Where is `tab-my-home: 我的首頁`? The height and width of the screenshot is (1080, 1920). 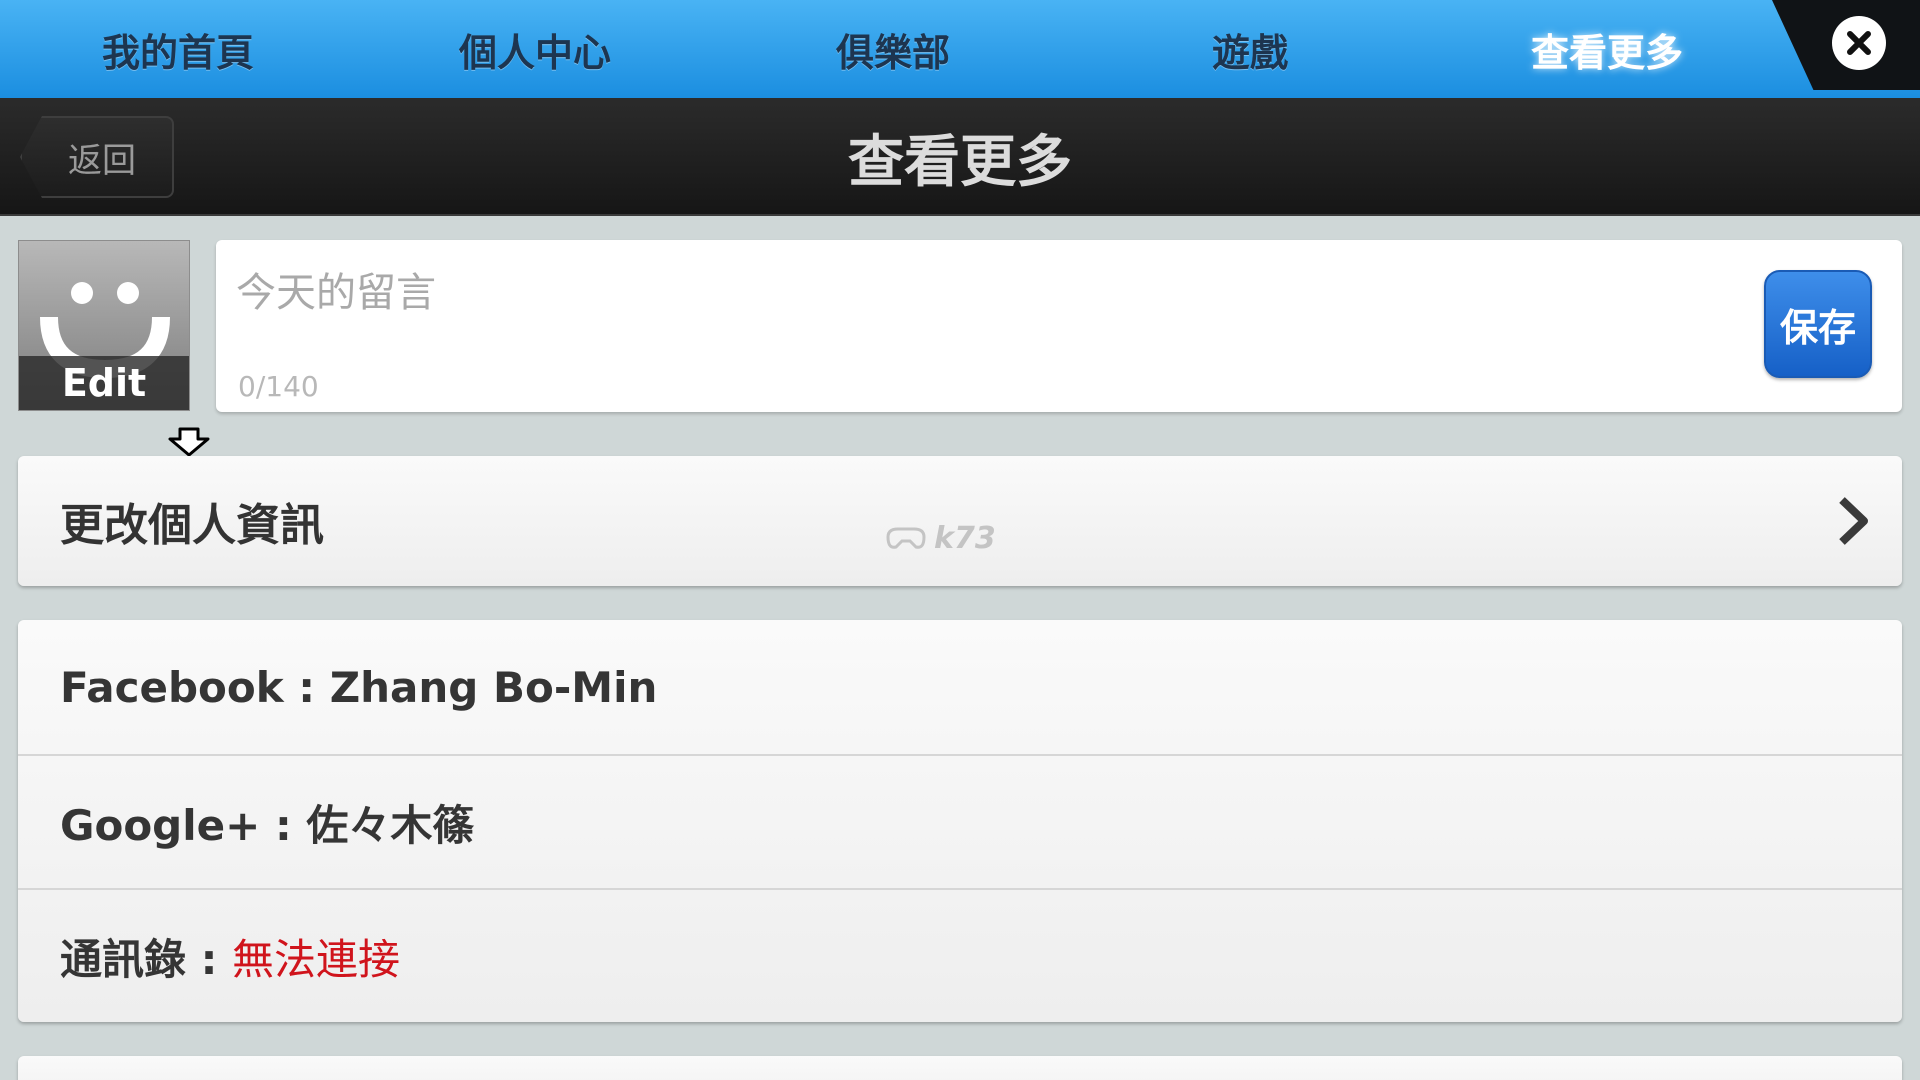
tab-my-home: 我的首頁 is located at coordinates (178, 49).